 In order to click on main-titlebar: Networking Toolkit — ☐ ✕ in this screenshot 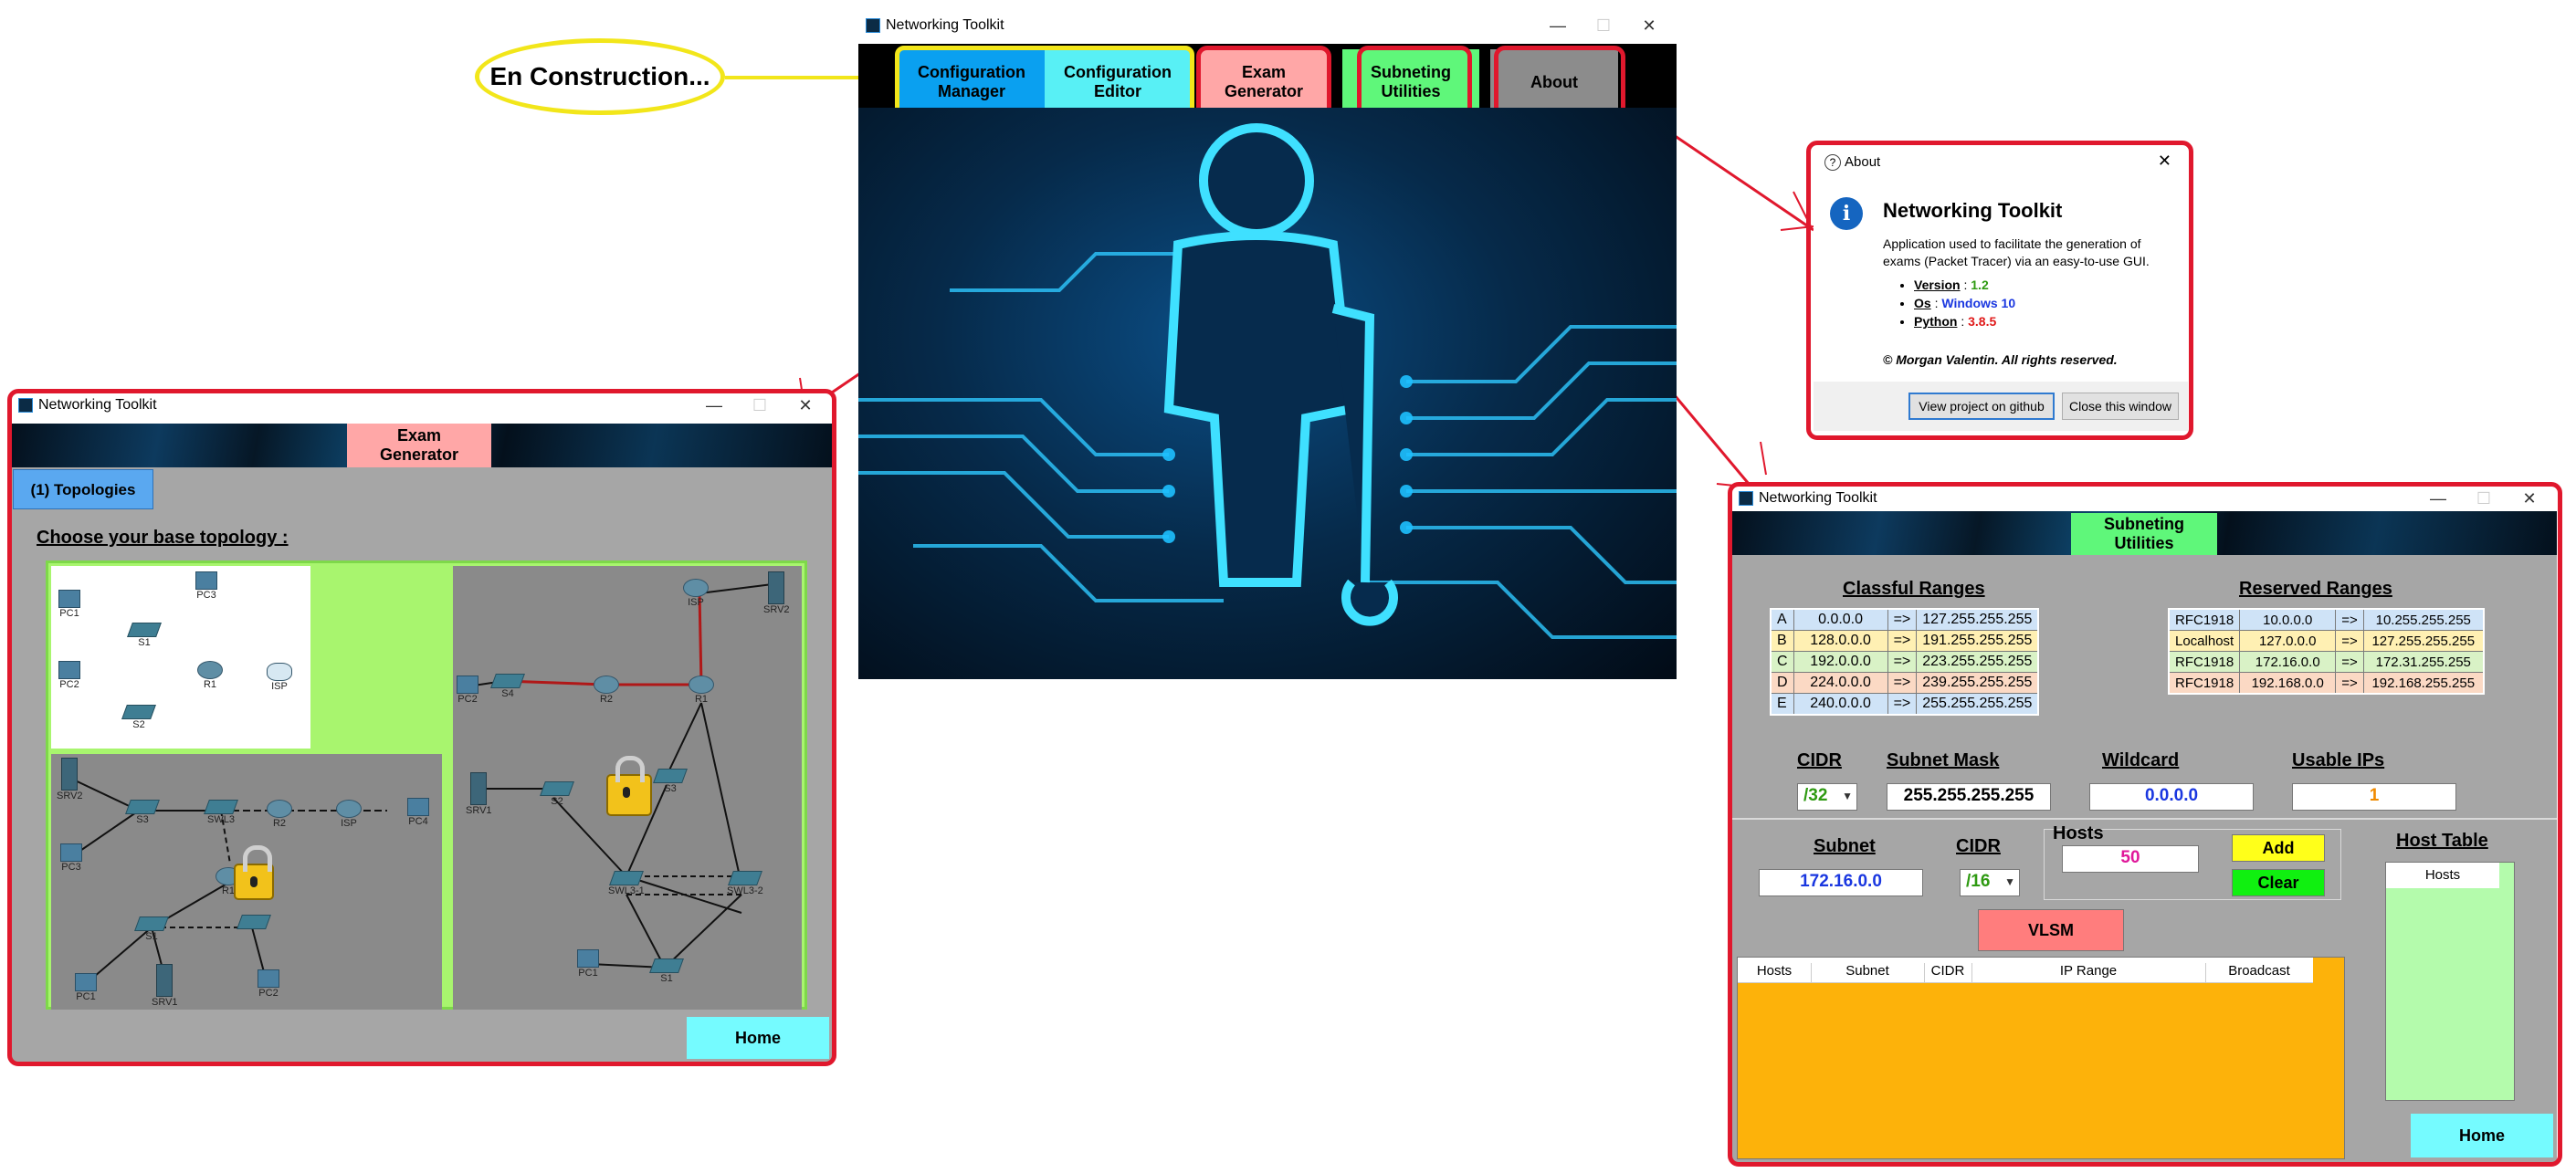, I will do `click(1267, 25)`.